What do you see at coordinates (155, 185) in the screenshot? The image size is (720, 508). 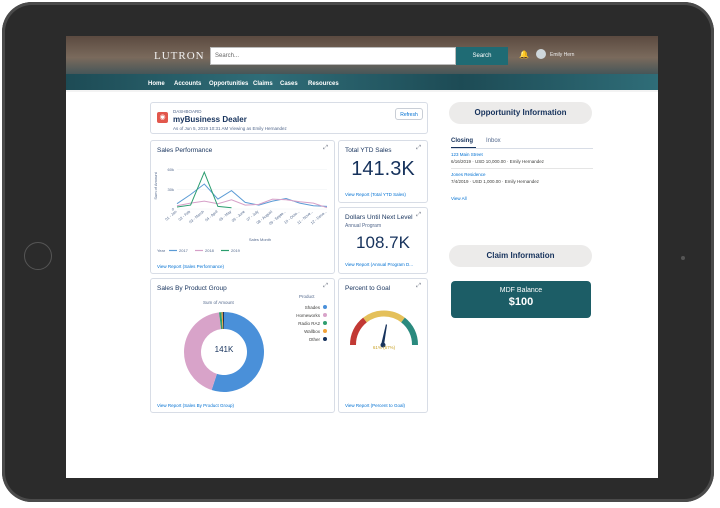 I see `y-axis-label: Sum of Amount` at bounding box center [155, 185].